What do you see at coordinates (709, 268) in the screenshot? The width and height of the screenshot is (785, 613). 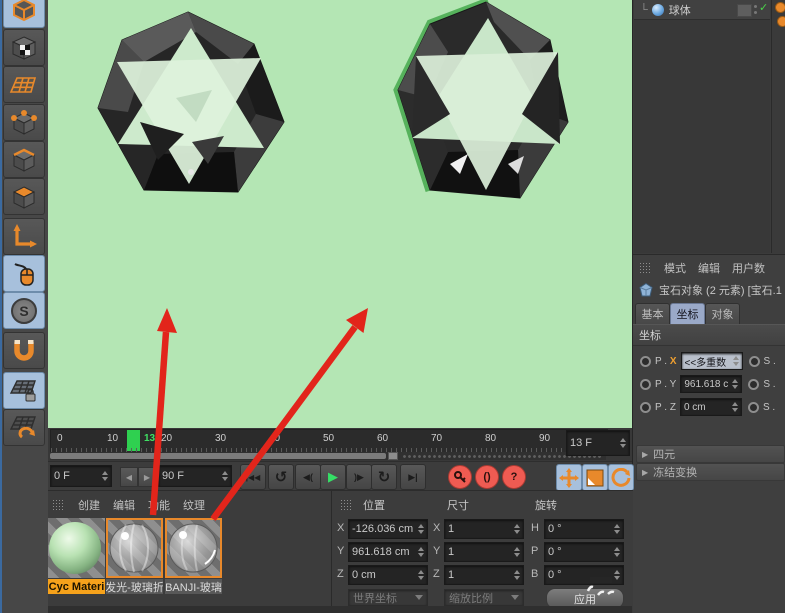 I see `menu-edit: 编辑` at bounding box center [709, 268].